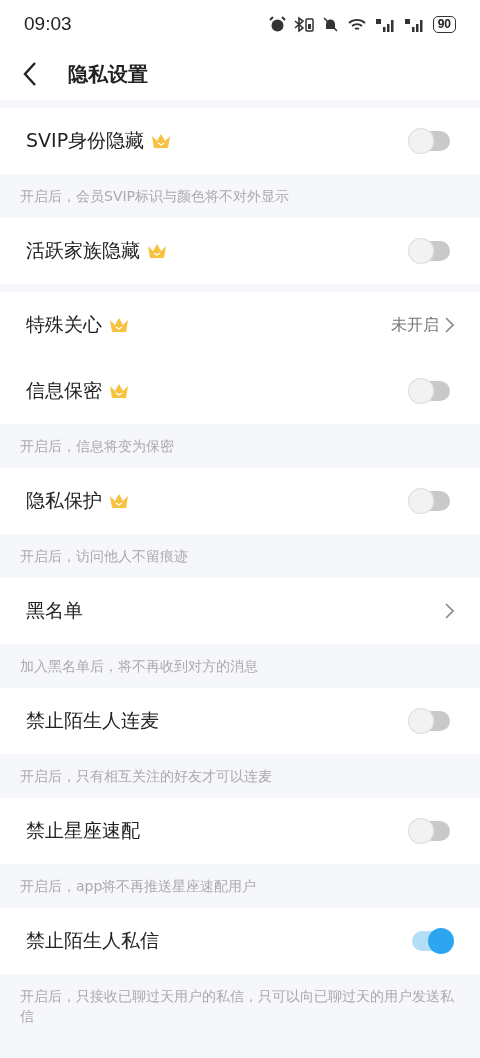 This screenshot has width=480, height=1058. Describe the element at coordinates (146, 776) in the screenshot. I see `setting-hint: 开启后，只有相互关注的好友才可以连麦` at that location.